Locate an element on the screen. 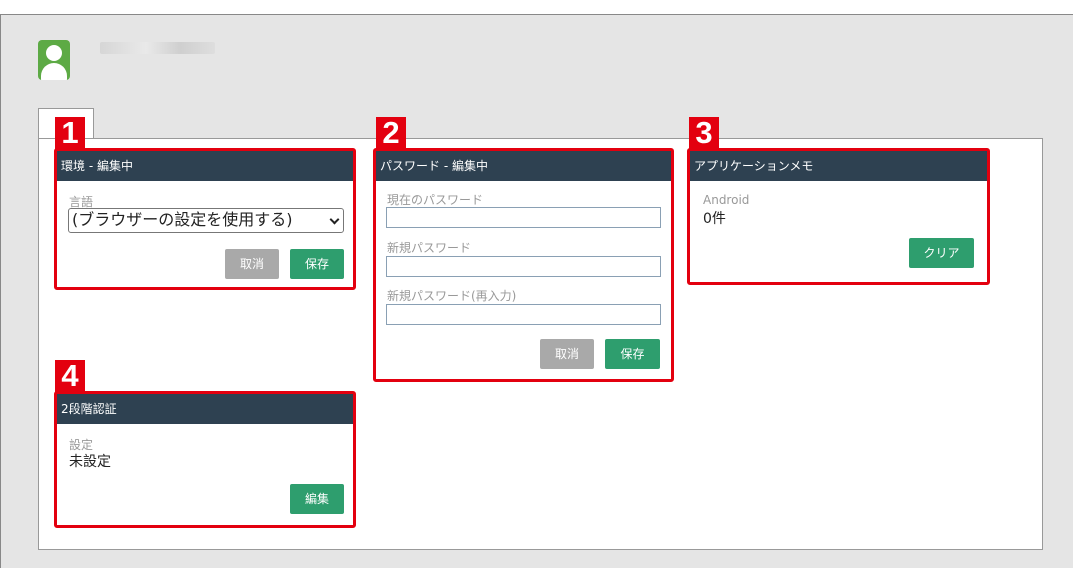 Image resolution: width=1073 pixels, height=568 pixels. app-memo-card-title: アプリケーションメモ is located at coordinates (838, 166).